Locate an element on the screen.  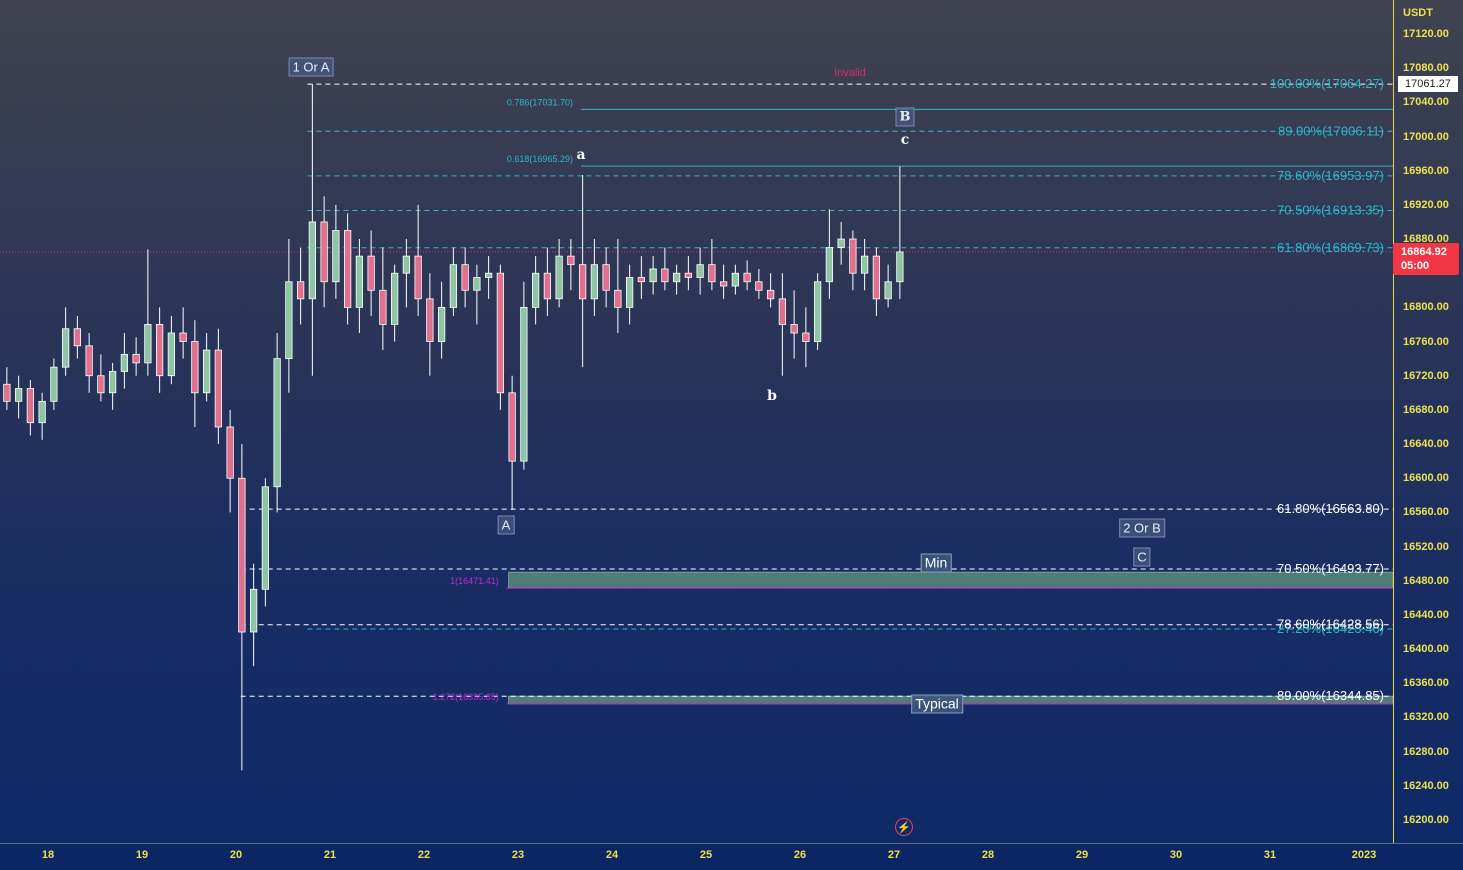
x-tick-label: 19 is located at coordinates (142, 855).